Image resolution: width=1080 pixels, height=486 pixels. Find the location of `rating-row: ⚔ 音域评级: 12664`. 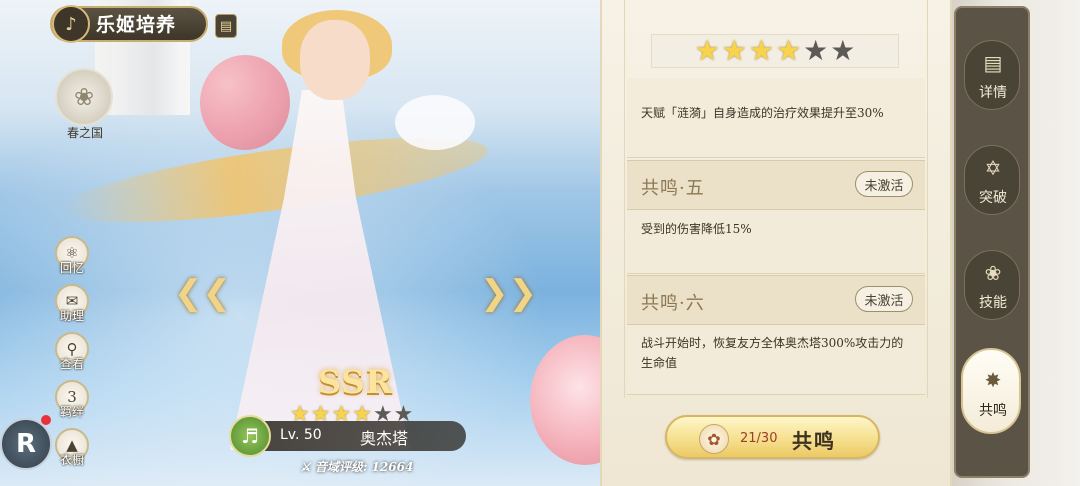

rating-row: ⚔ 音域评级: 12664 is located at coordinates (356, 466).